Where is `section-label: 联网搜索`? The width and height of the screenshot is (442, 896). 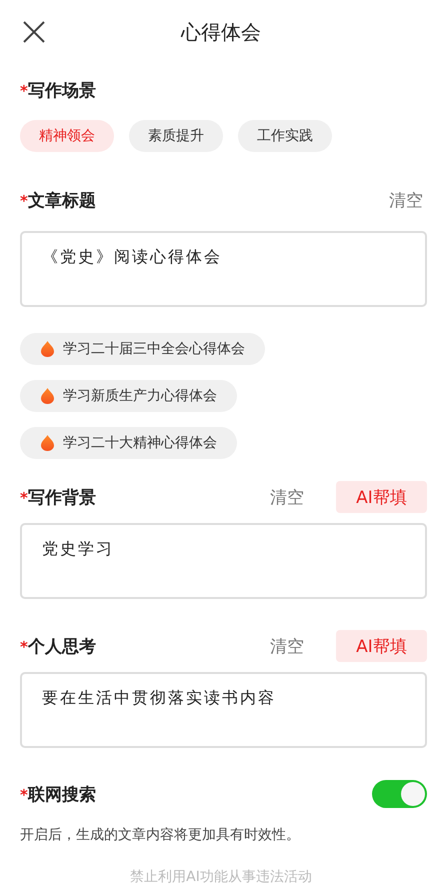
section-label: 联网搜索 is located at coordinates (62, 795).